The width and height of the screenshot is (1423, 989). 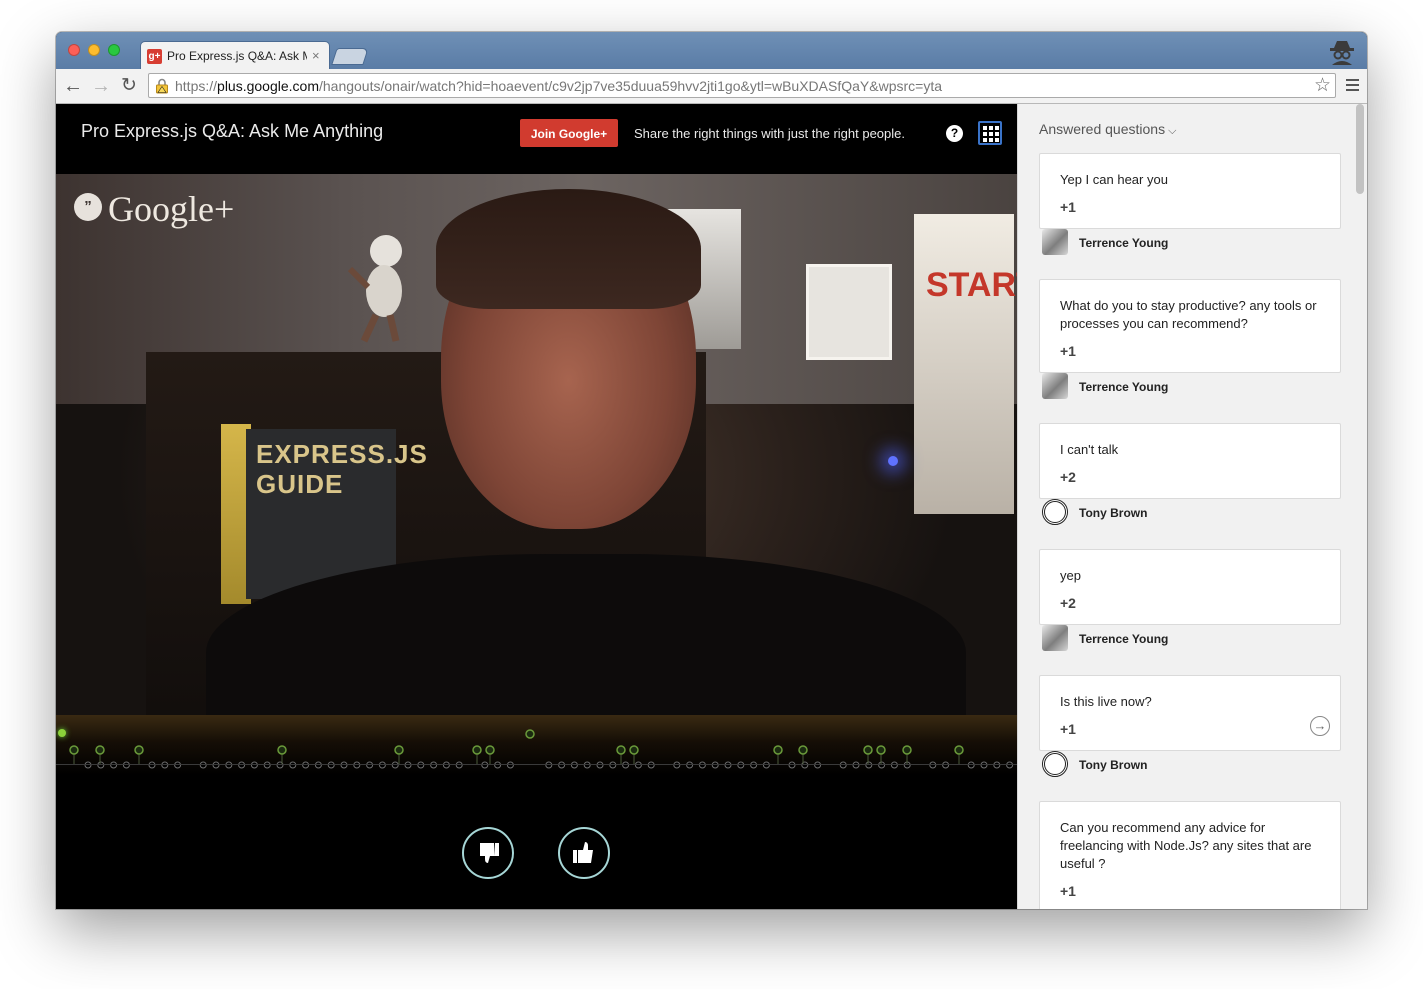 What do you see at coordinates (129, 86) in the screenshot?
I see `reload-icon: ↻` at bounding box center [129, 86].